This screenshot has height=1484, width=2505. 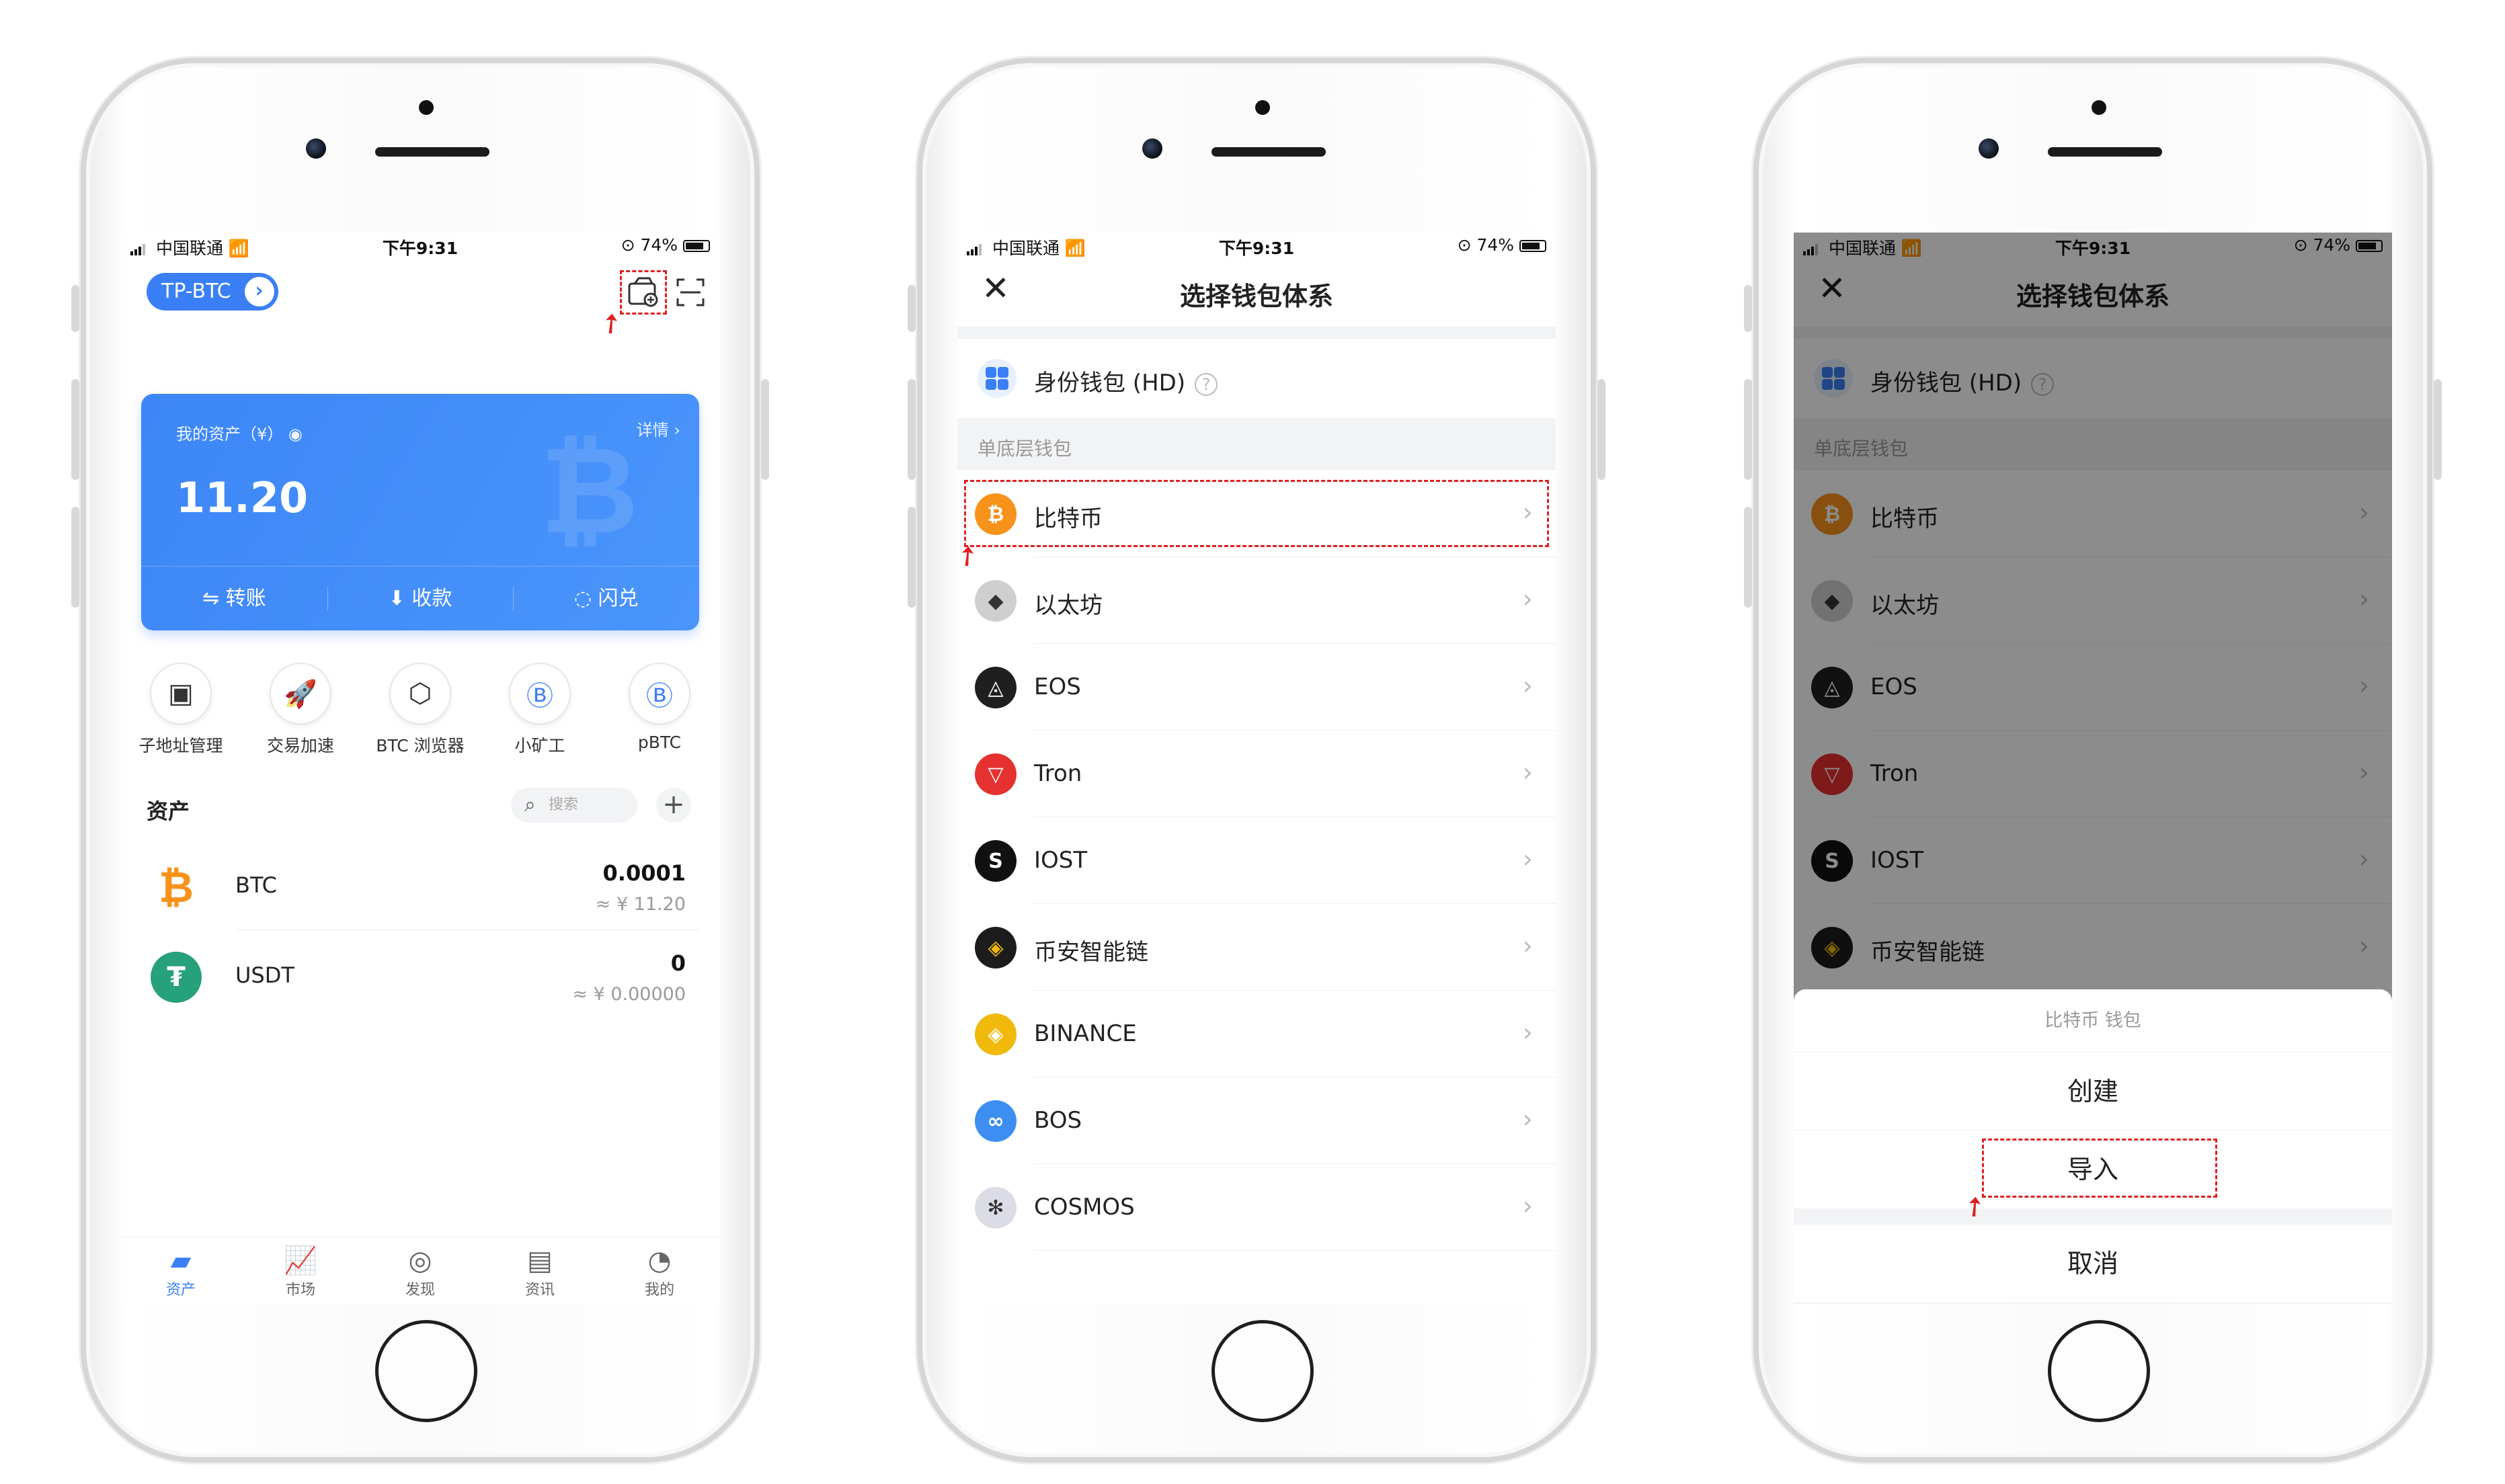 What do you see at coordinates (1058, 1120) in the screenshot?
I see `chain-name: BOS` at bounding box center [1058, 1120].